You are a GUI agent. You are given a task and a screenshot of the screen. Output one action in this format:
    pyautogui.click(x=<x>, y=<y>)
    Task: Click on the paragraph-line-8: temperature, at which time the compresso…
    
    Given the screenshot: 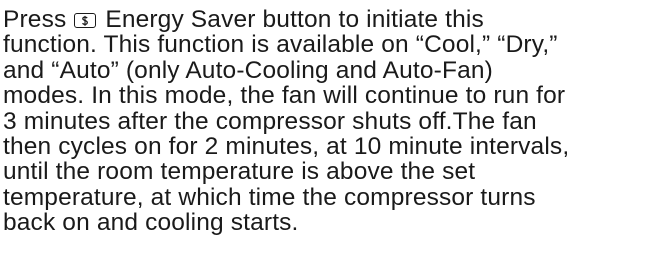 What is the action you would take?
    pyautogui.click(x=269, y=197)
    